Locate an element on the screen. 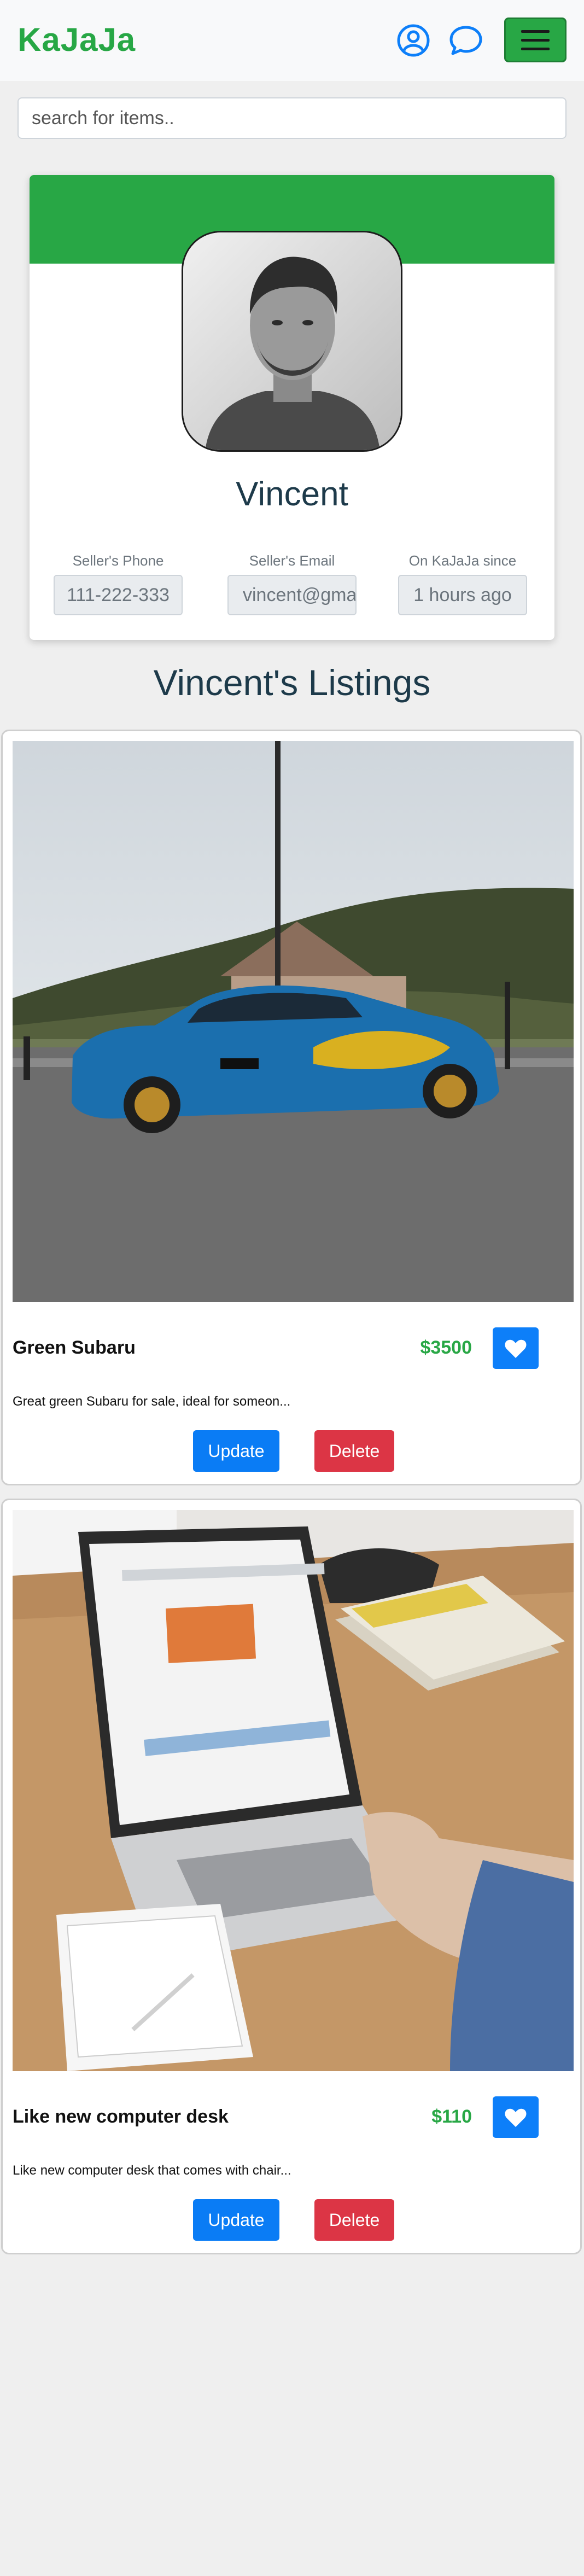 This screenshot has width=584, height=2576. search-input is located at coordinates (292, 118).